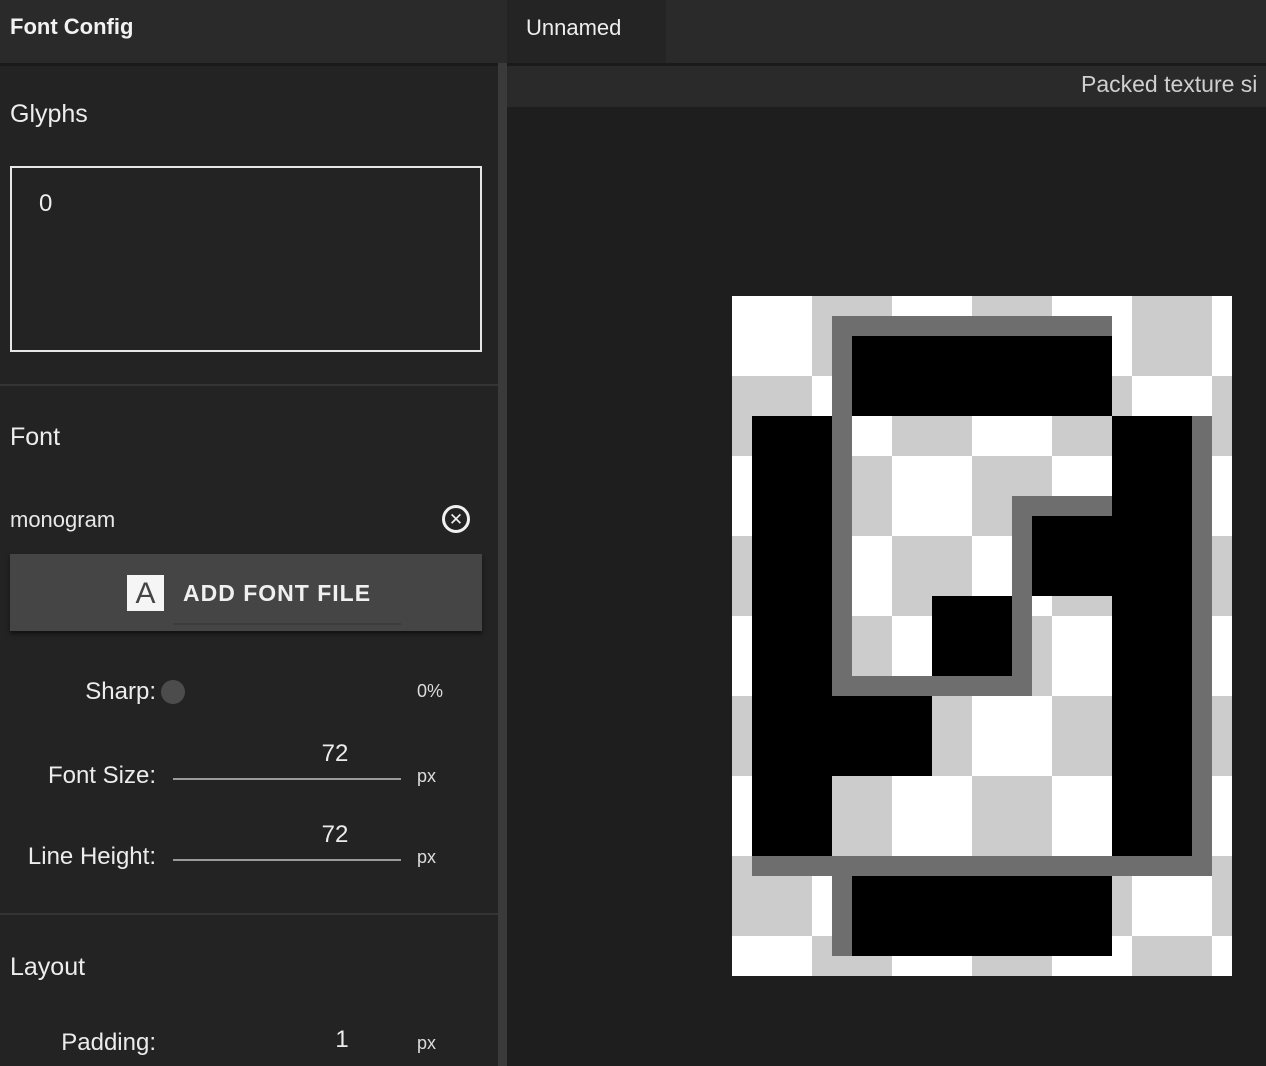  I want to click on padding-value: 1, so click(342, 1039).